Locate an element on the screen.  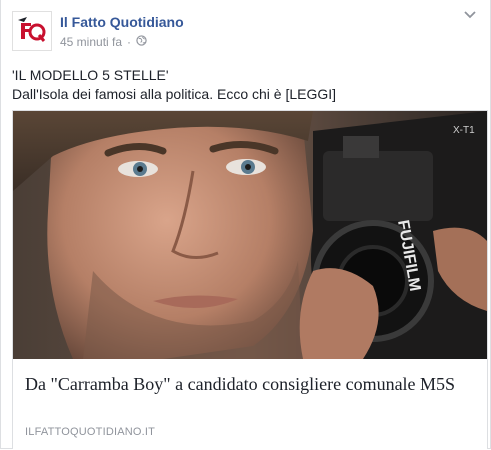
avatar is located at coordinates (32, 31).